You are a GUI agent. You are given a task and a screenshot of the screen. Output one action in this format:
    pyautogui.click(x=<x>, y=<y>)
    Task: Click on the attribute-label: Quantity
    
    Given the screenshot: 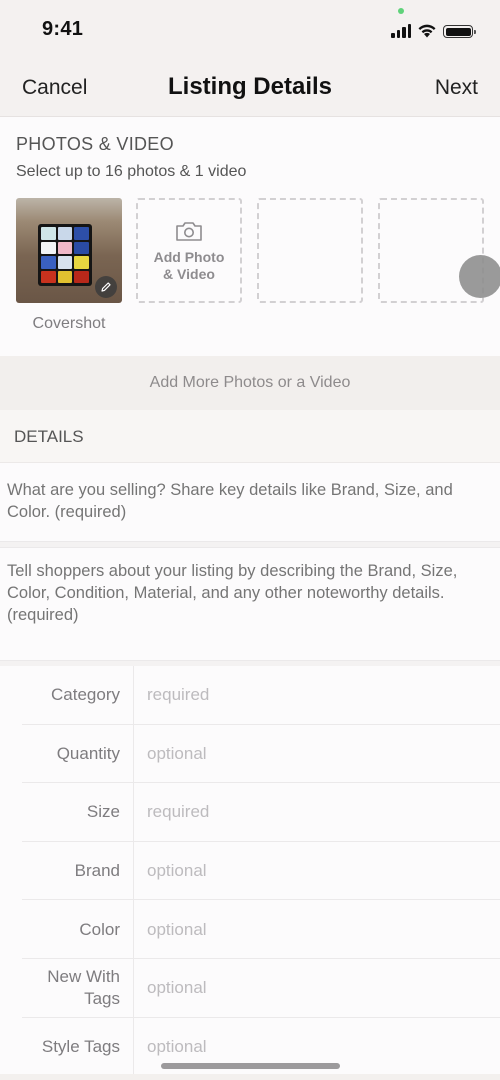 What is the action you would take?
    pyautogui.click(x=88, y=753)
    